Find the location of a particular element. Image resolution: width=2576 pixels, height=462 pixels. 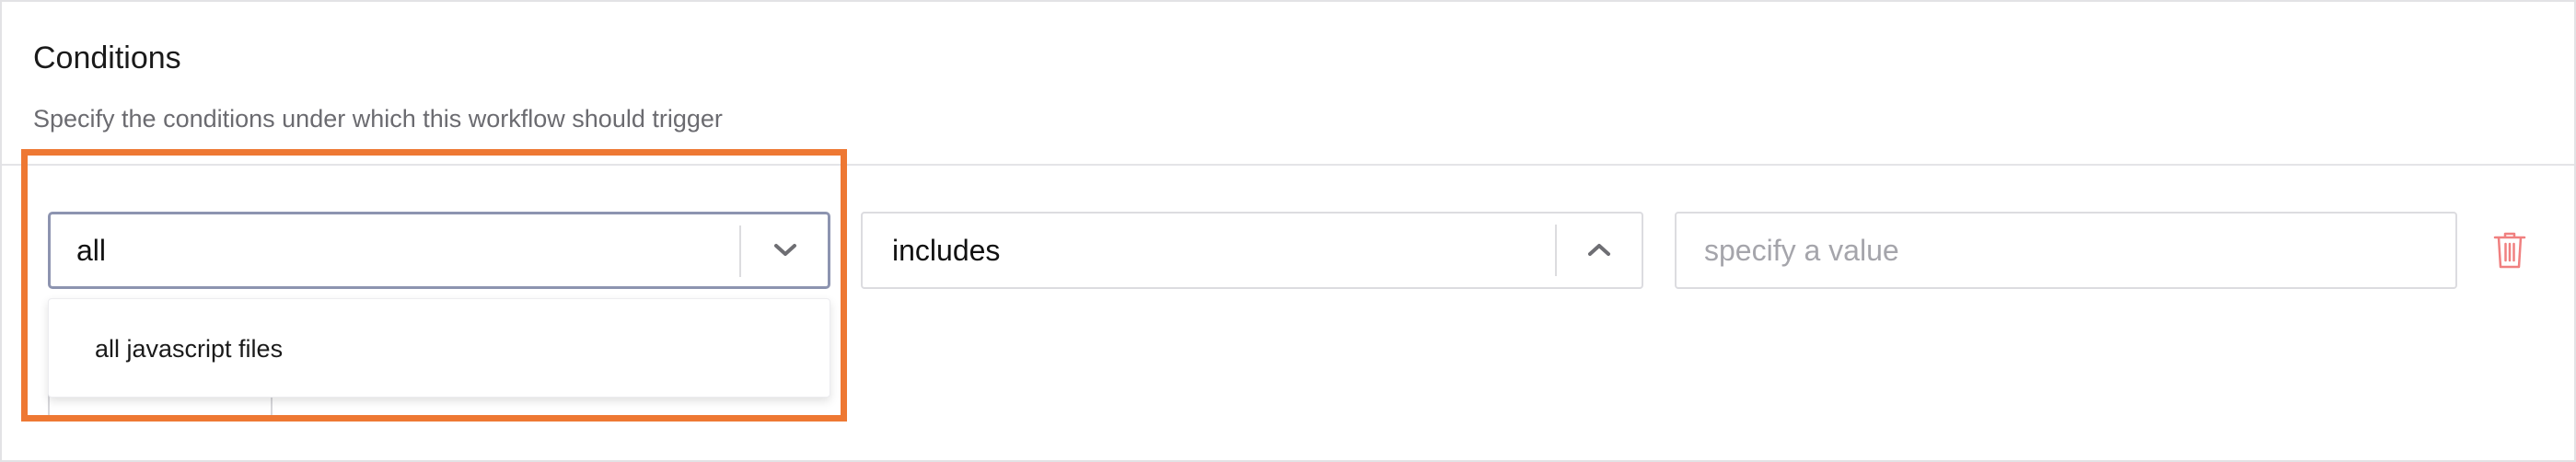

option-all-javascript-files: all javascript files is located at coordinates (439, 348).